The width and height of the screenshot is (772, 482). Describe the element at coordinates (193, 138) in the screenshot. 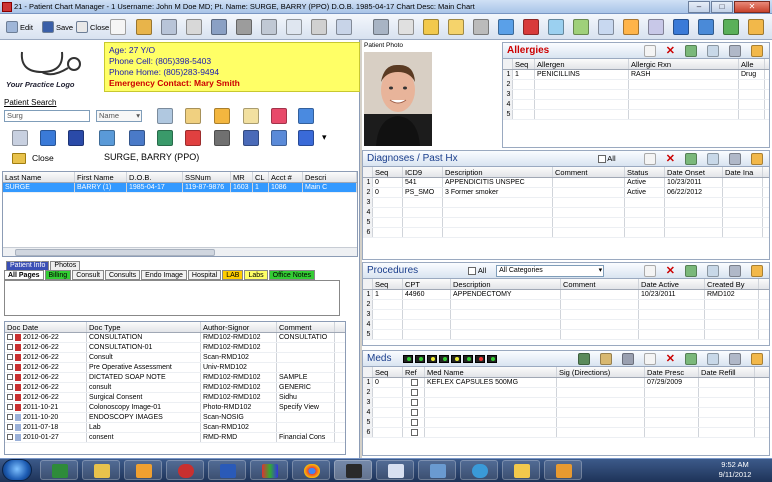

I see `heart-icon` at that location.